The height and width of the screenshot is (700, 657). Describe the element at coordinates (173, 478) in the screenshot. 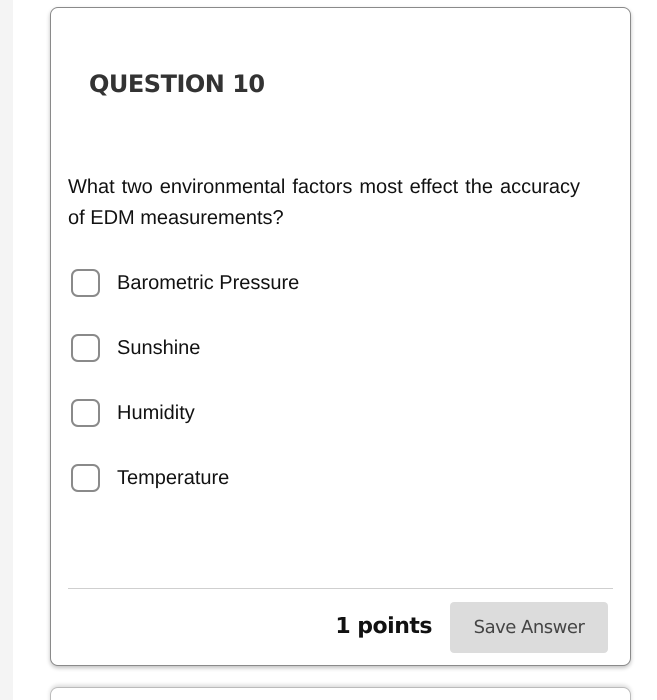

I see `option-label: Temperature` at that location.